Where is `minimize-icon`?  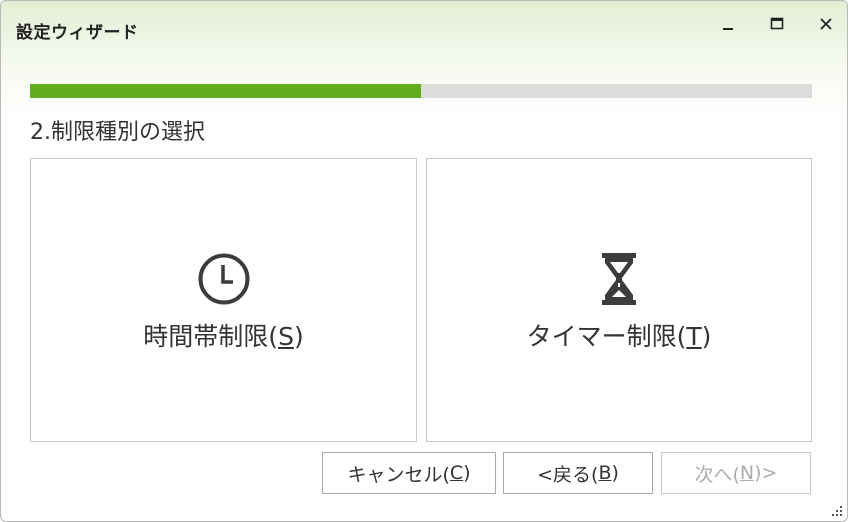 minimize-icon is located at coordinates (728, 29).